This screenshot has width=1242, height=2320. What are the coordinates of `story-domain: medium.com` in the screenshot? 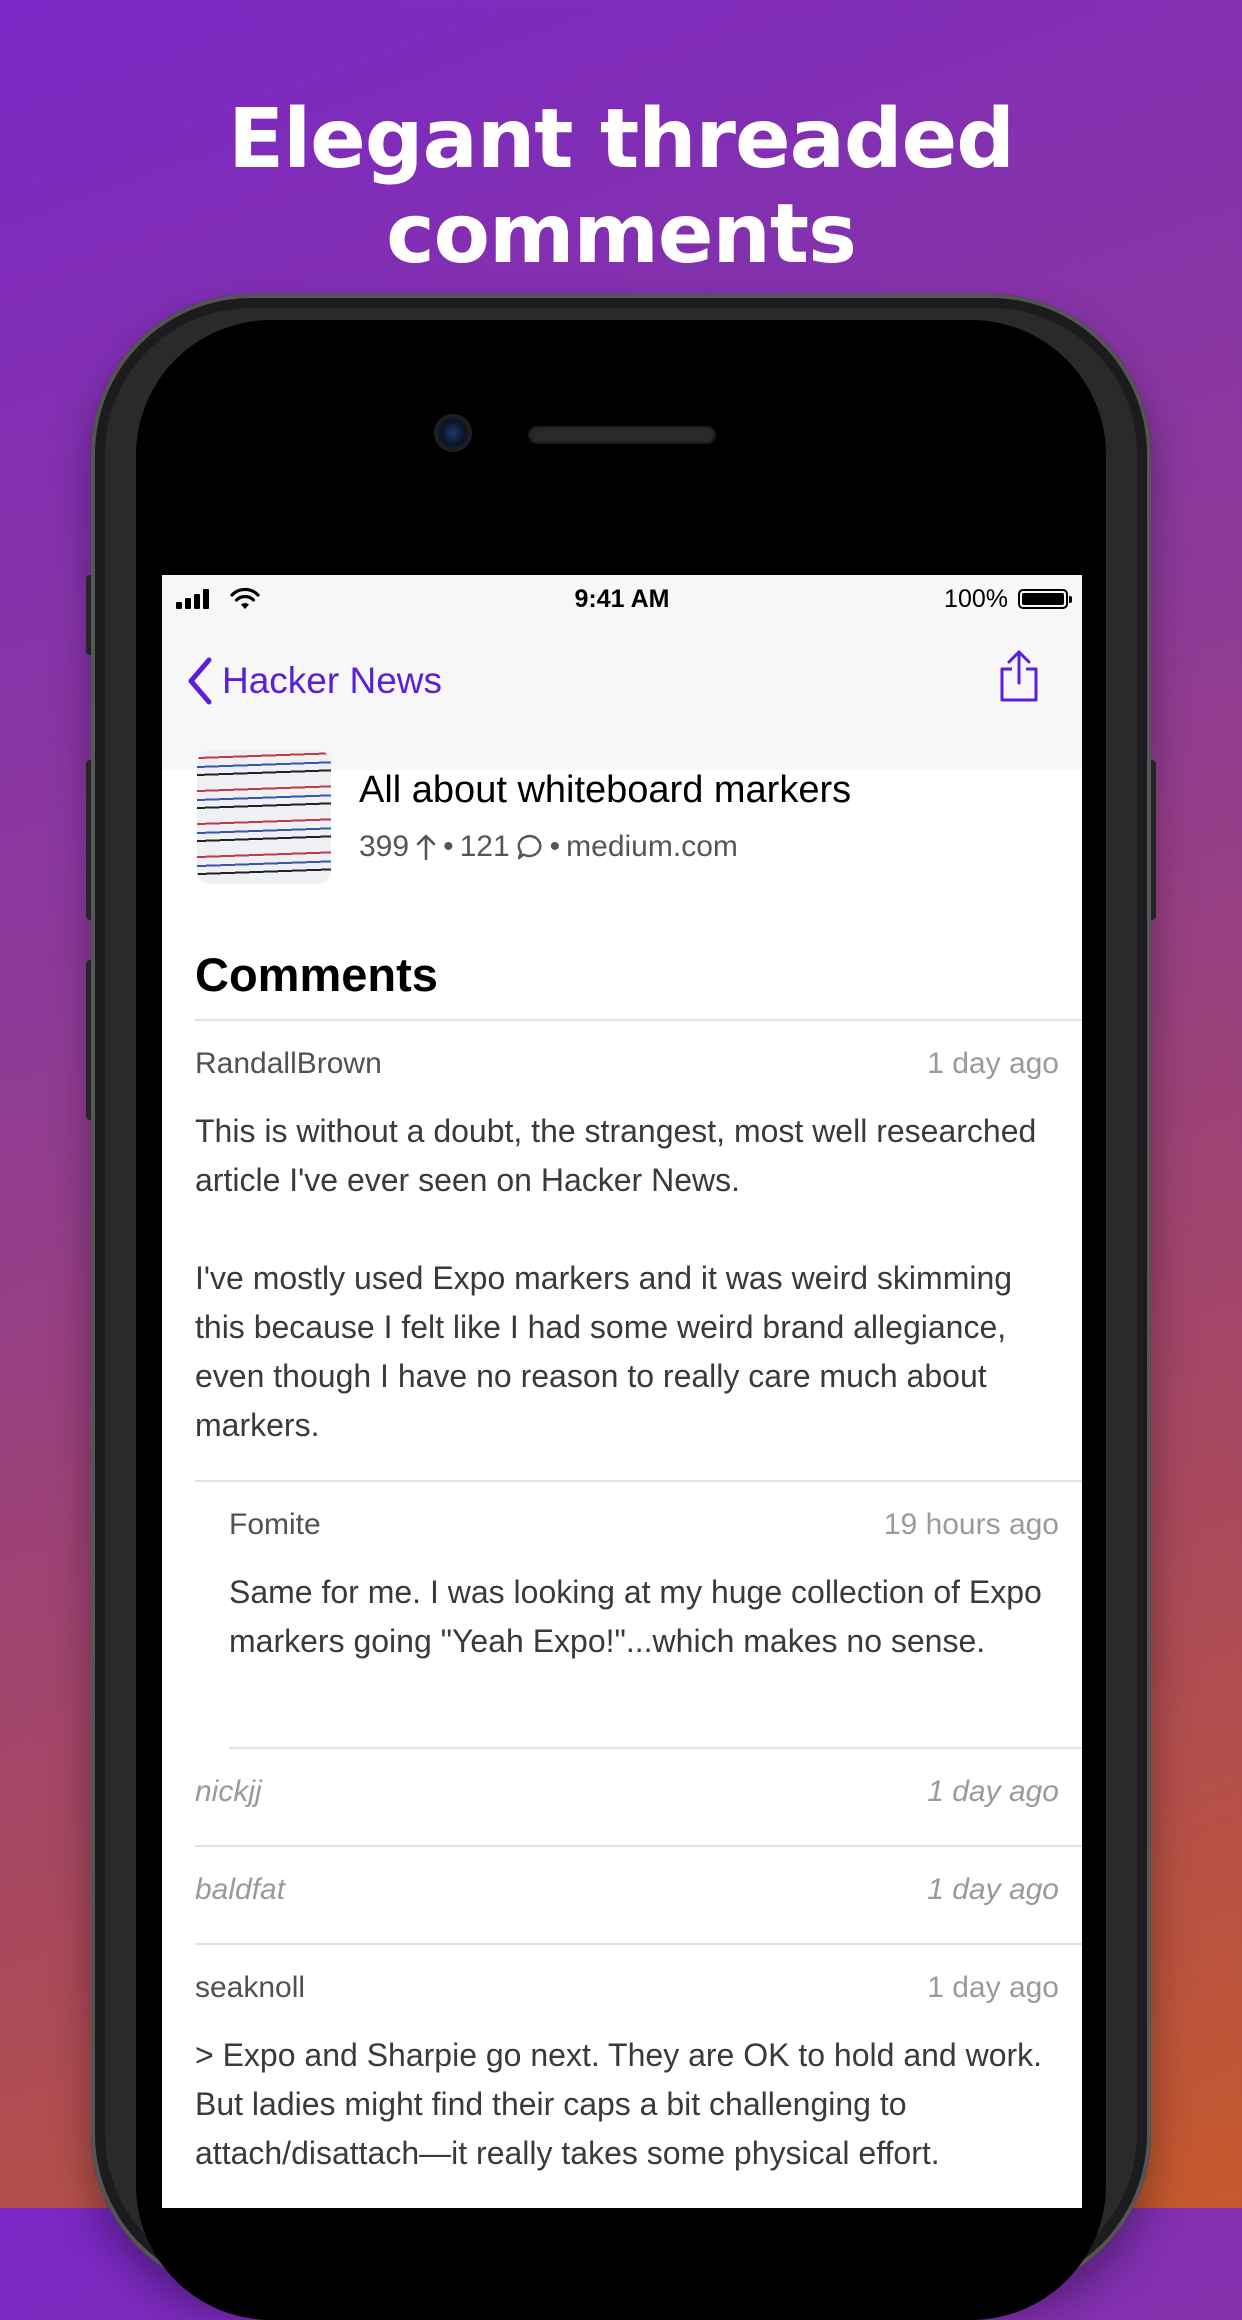 It's located at (652, 846).